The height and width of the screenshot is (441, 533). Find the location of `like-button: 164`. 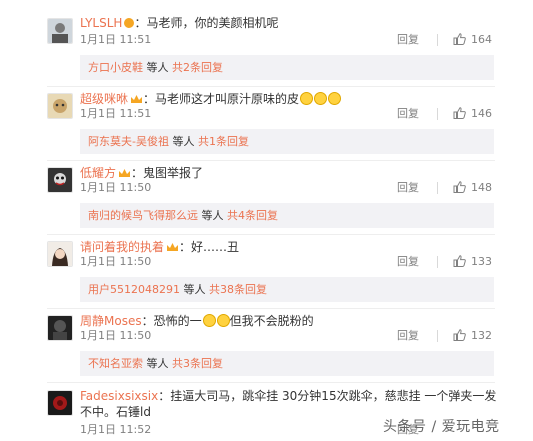

like-button: 164 is located at coordinates (472, 40).